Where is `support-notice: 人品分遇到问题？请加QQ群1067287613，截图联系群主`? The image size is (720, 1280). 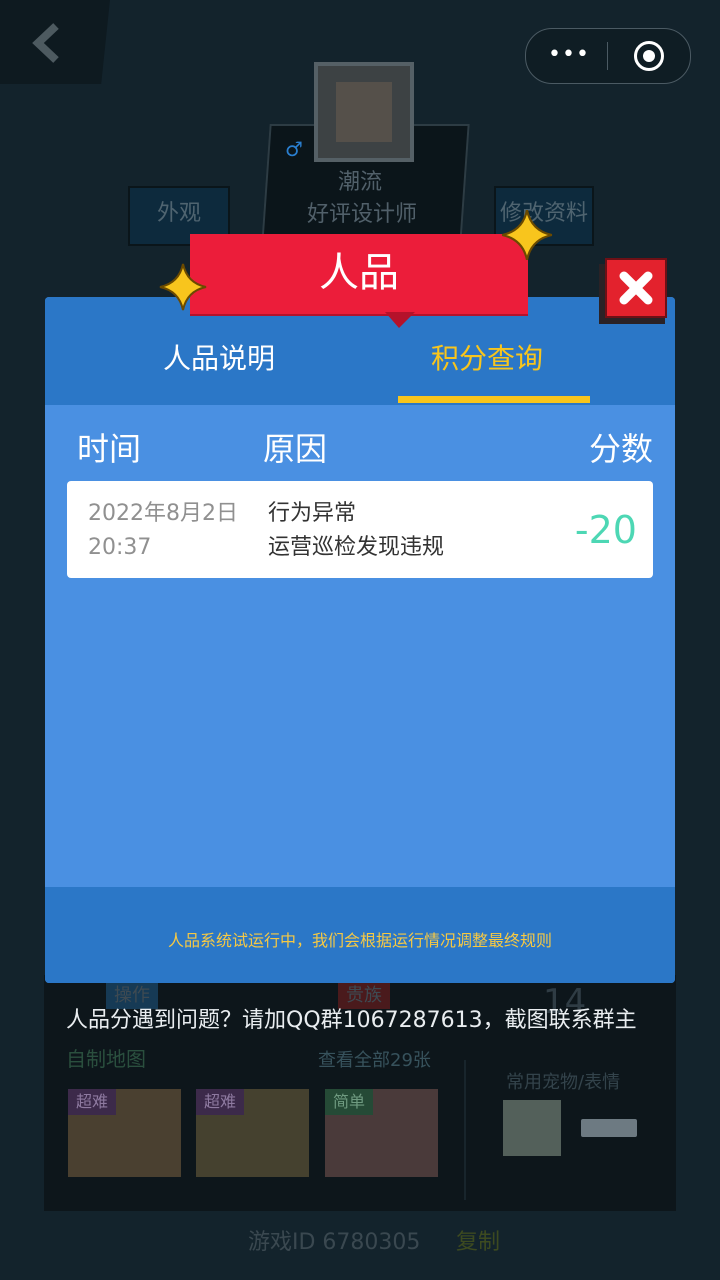 support-notice: 人品分遇到问题？请加QQ群1067287613，截图联系群主 is located at coordinates (351, 1020).